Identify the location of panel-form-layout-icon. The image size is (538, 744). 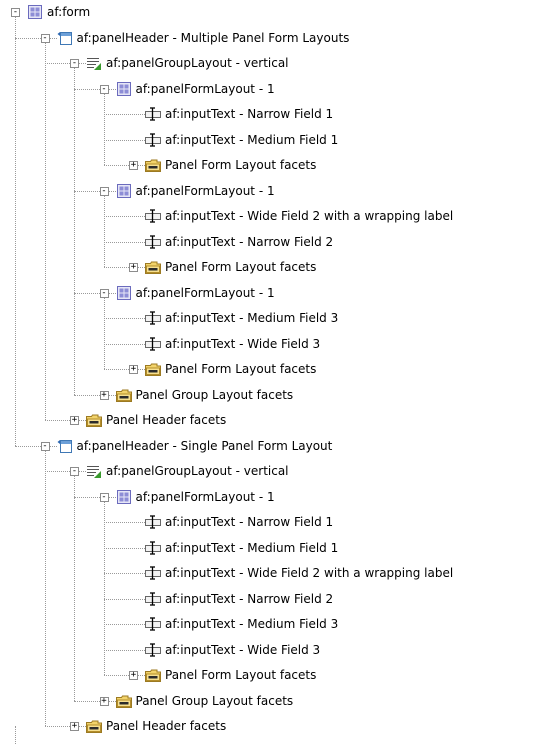
(123, 88).